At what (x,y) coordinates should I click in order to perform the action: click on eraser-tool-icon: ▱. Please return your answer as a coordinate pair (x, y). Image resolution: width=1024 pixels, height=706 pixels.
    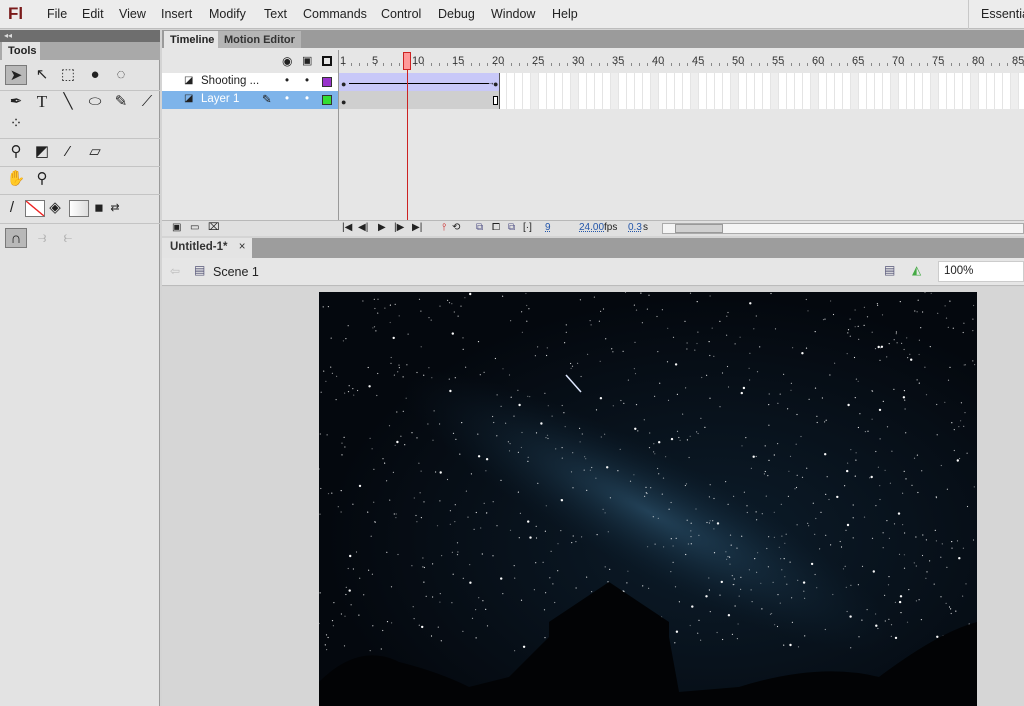
    Looking at the image, I should click on (95, 152).